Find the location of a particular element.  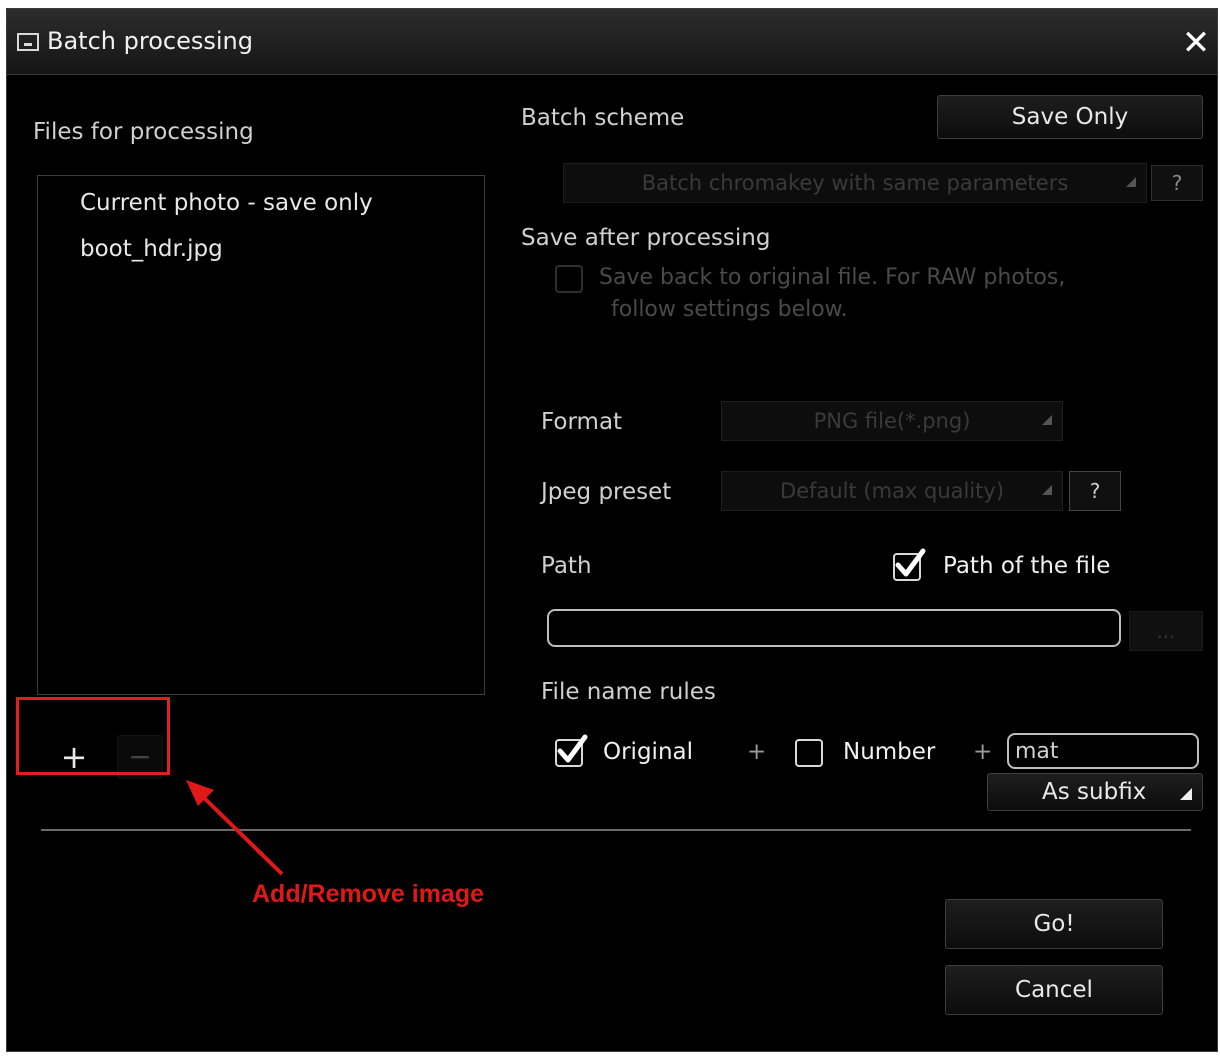

annotation-highlight-box is located at coordinates (93, 736).